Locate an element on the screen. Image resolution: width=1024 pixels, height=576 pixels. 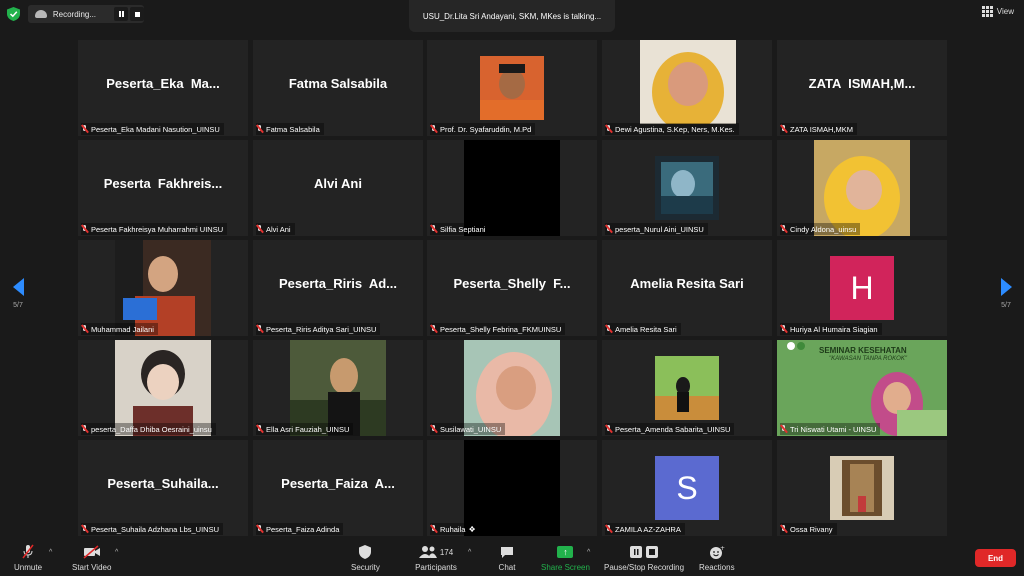
participant-tile: Cindy Aldona_uinsu is located at coordinates (862, 188).